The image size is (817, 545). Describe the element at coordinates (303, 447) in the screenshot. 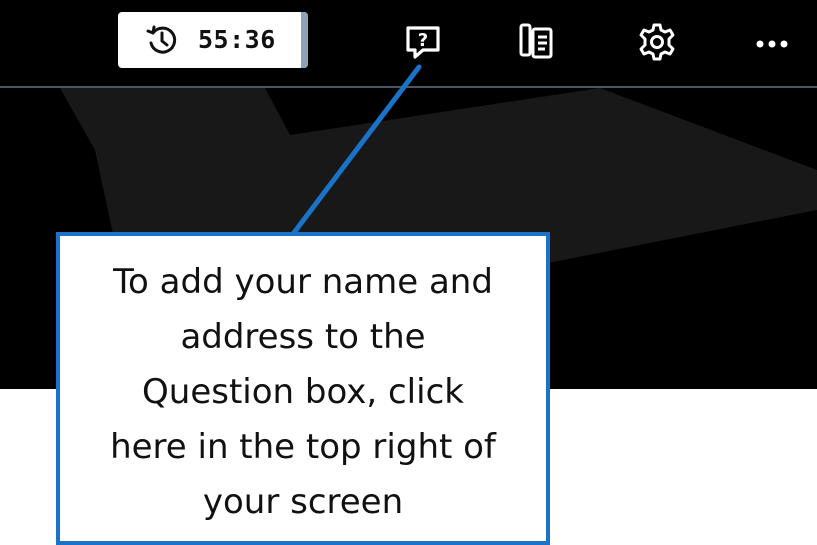

I see `callout-line-4: here in the top right of` at that location.